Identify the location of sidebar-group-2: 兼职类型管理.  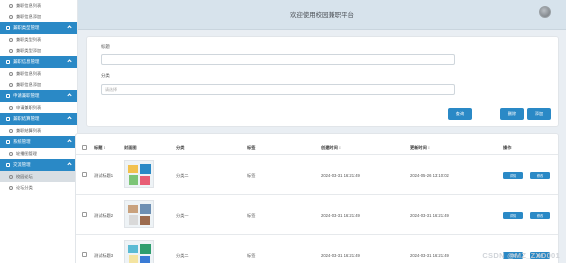
(38, 28).